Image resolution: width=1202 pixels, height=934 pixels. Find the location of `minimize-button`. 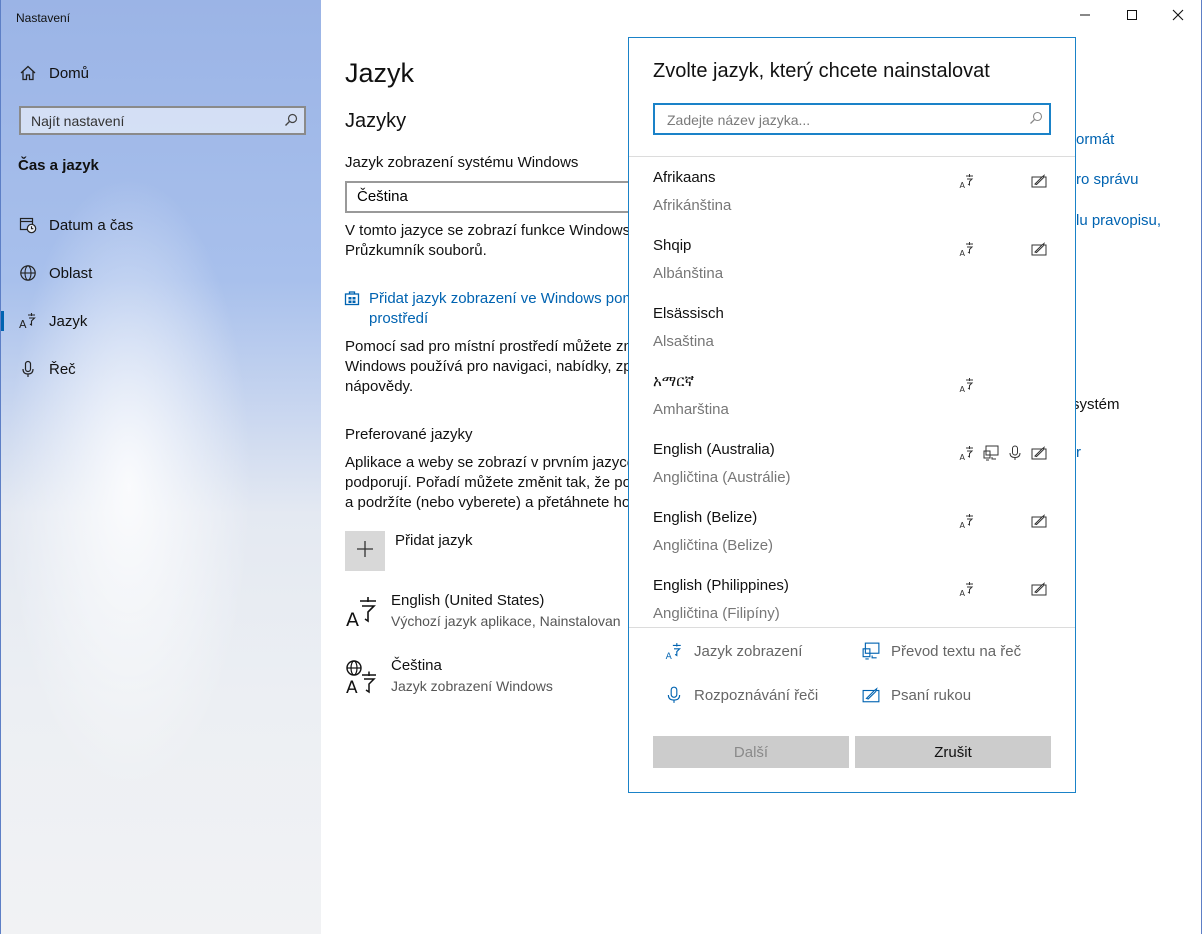

minimize-button is located at coordinates (1085, 17).